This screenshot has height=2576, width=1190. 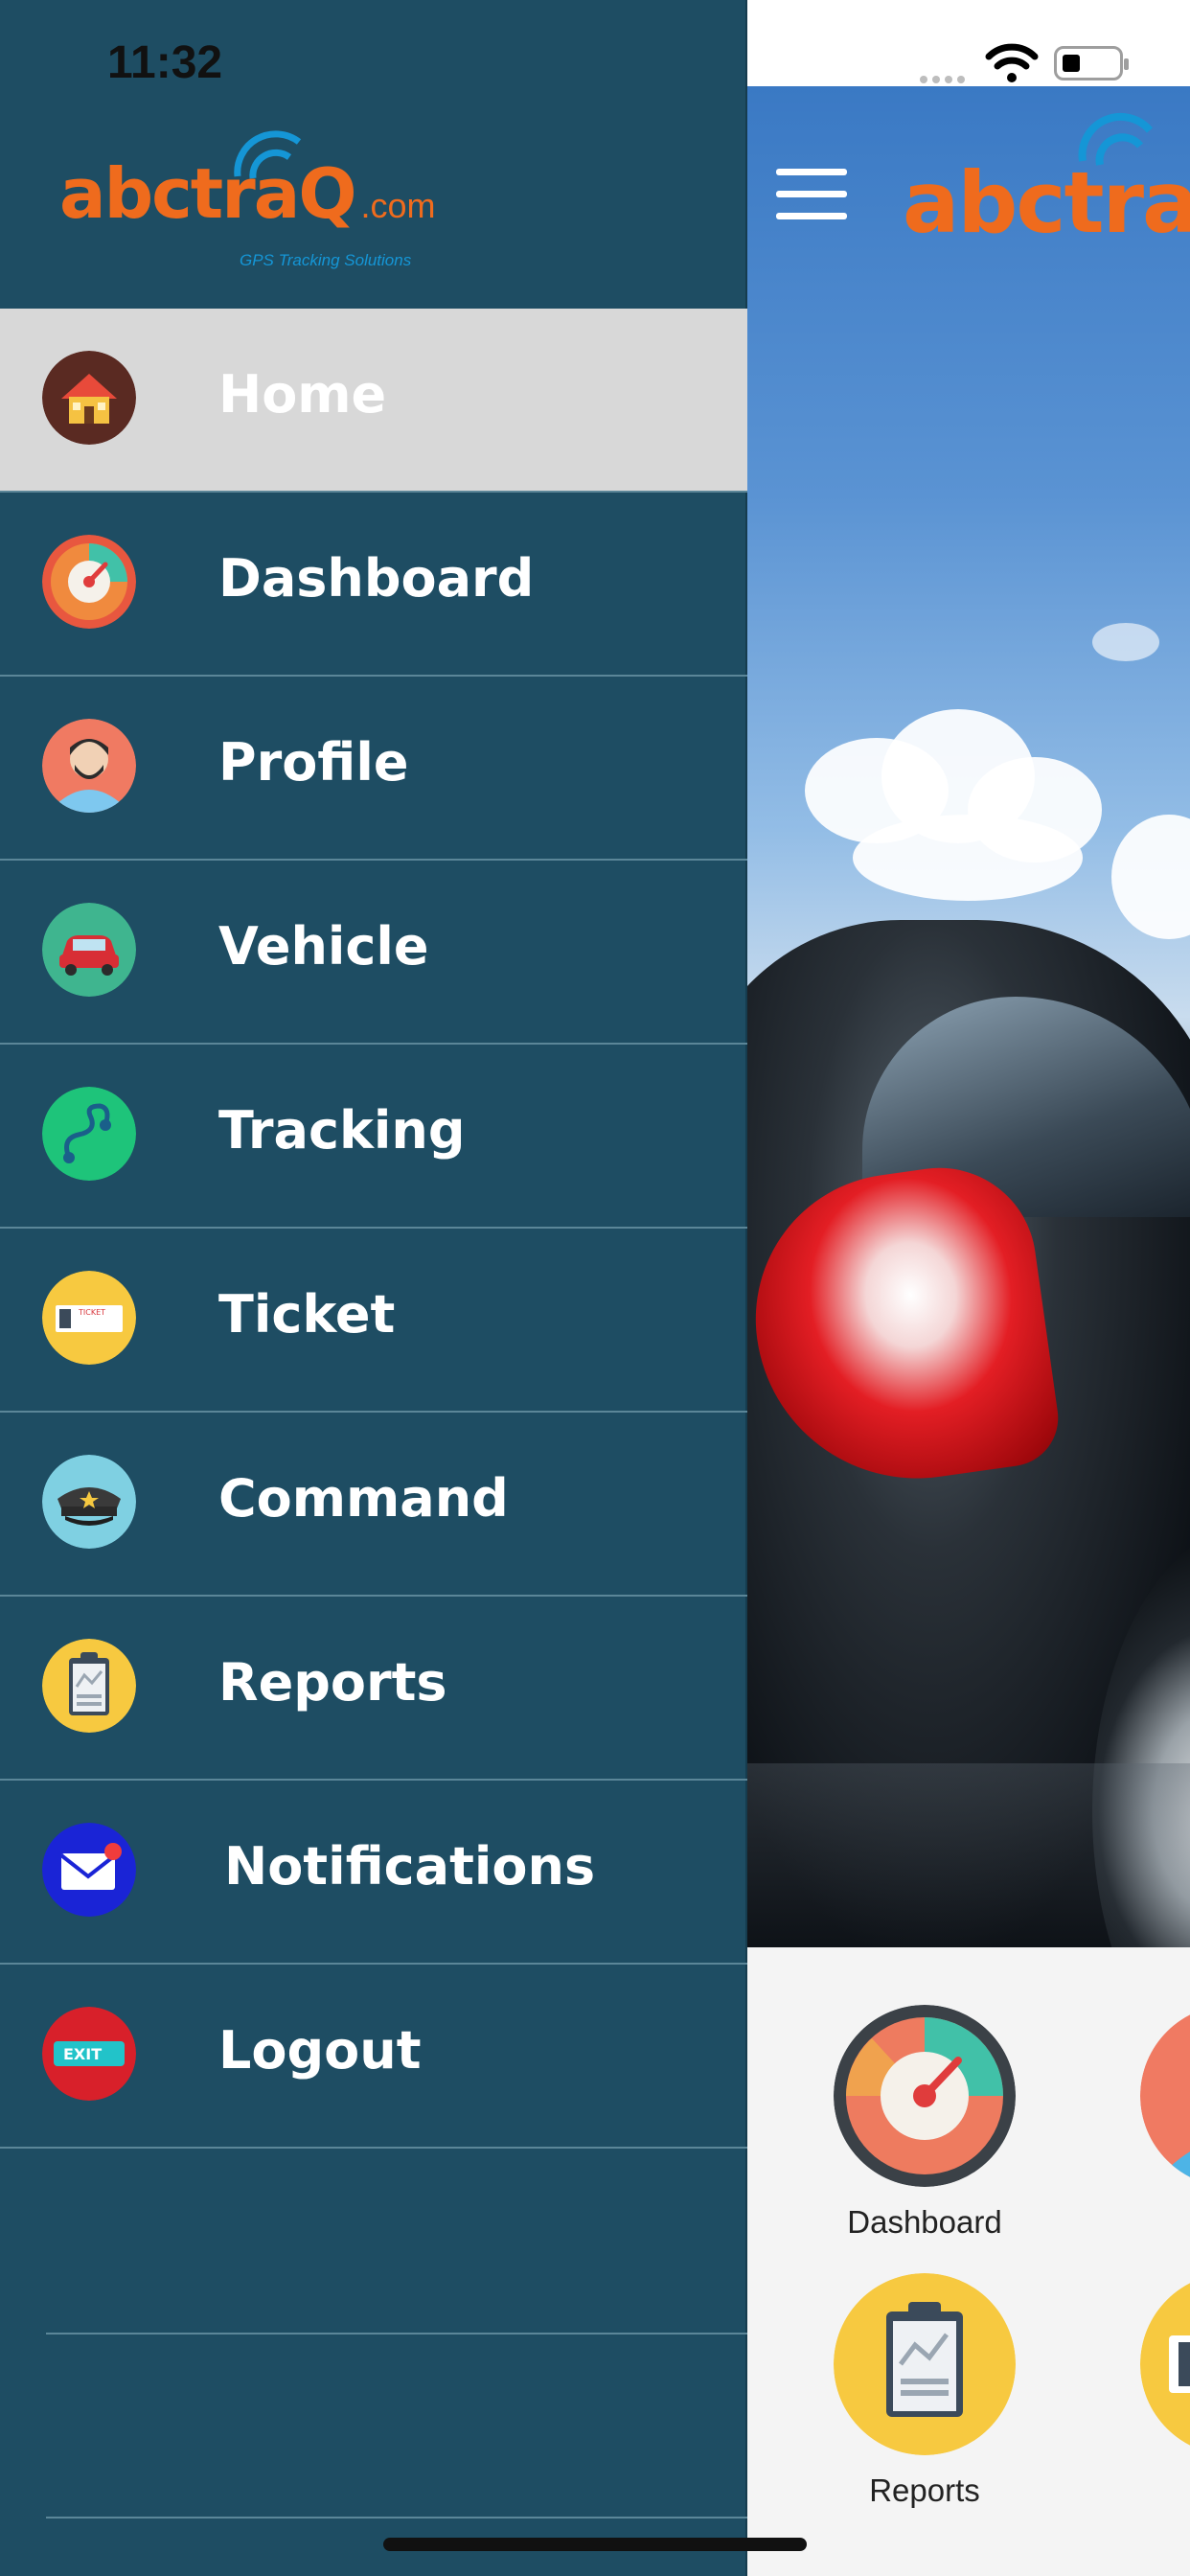 I want to click on logo-text: abctraQ, so click(x=208, y=193).